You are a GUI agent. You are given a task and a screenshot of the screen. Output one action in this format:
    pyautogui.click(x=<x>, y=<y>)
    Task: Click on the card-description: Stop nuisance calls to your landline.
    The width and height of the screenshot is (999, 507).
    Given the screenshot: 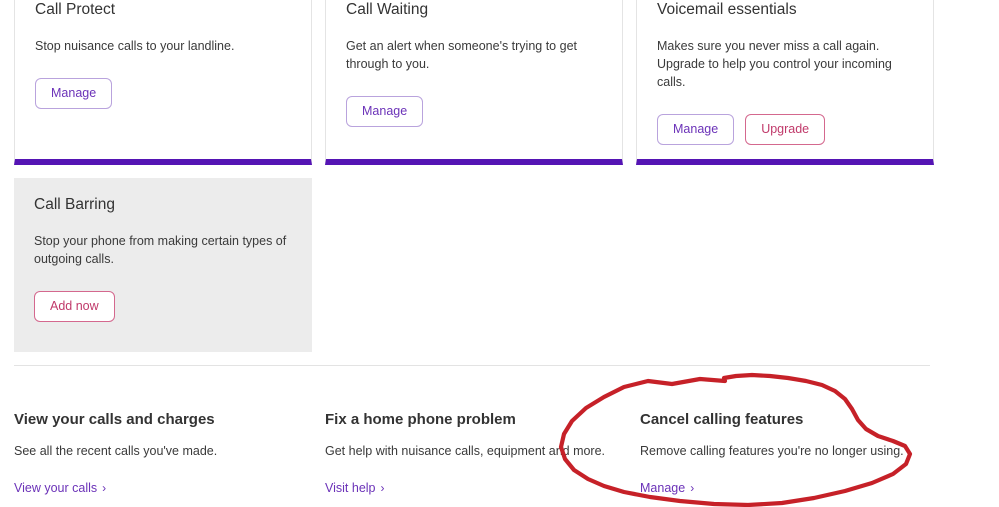 What is the action you would take?
    pyautogui.click(x=135, y=45)
    